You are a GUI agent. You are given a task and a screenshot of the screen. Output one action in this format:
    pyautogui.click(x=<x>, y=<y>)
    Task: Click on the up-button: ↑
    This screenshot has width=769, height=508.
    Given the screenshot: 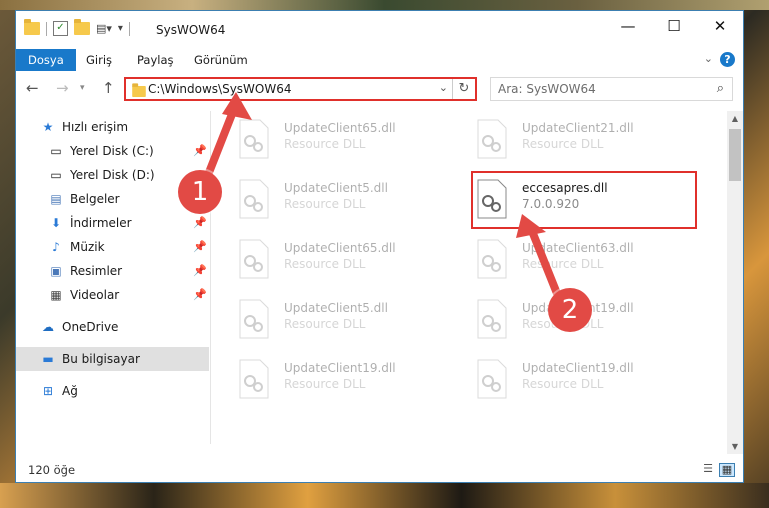 What is the action you would take?
    pyautogui.click(x=108, y=88)
    